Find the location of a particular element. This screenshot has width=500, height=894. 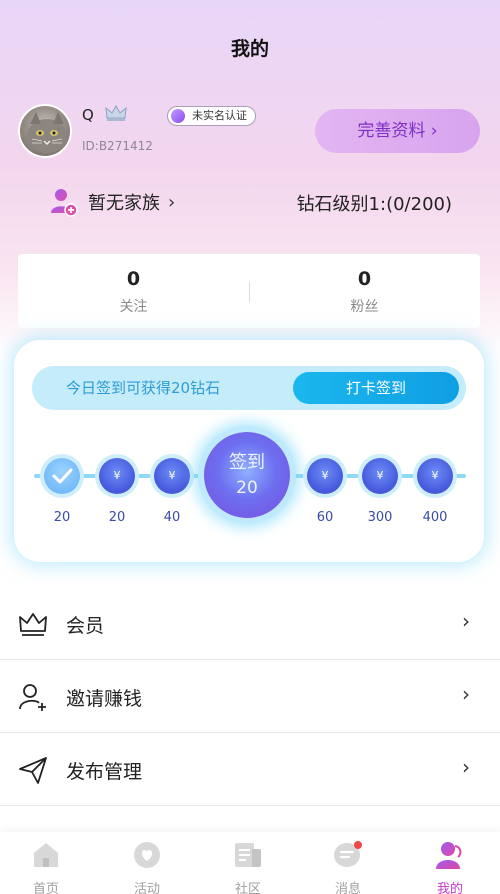

following-stat: 0 关注 is located at coordinates (133, 292).